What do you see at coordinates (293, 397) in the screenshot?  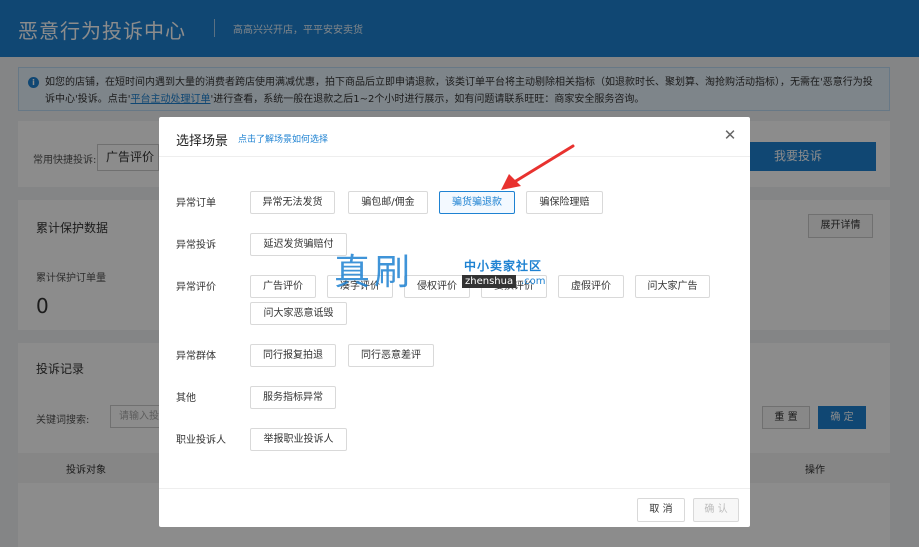 I see `option-service-metric: 服务指标异常` at bounding box center [293, 397].